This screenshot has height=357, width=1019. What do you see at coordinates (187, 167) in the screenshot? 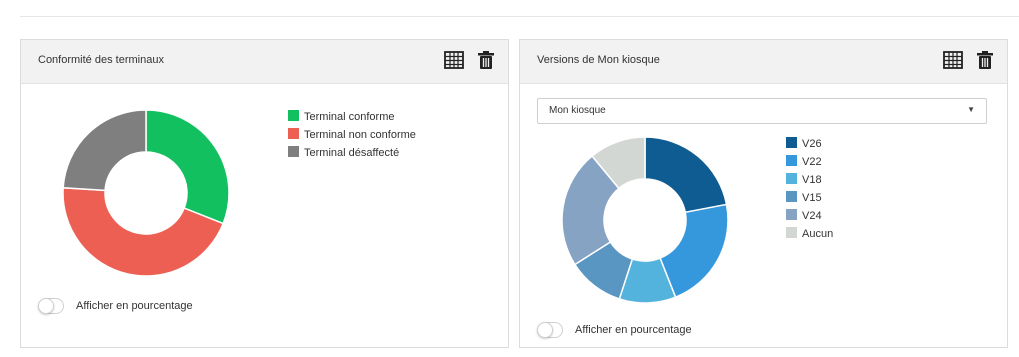
I see `donut-slice-terminal-conforme` at bounding box center [187, 167].